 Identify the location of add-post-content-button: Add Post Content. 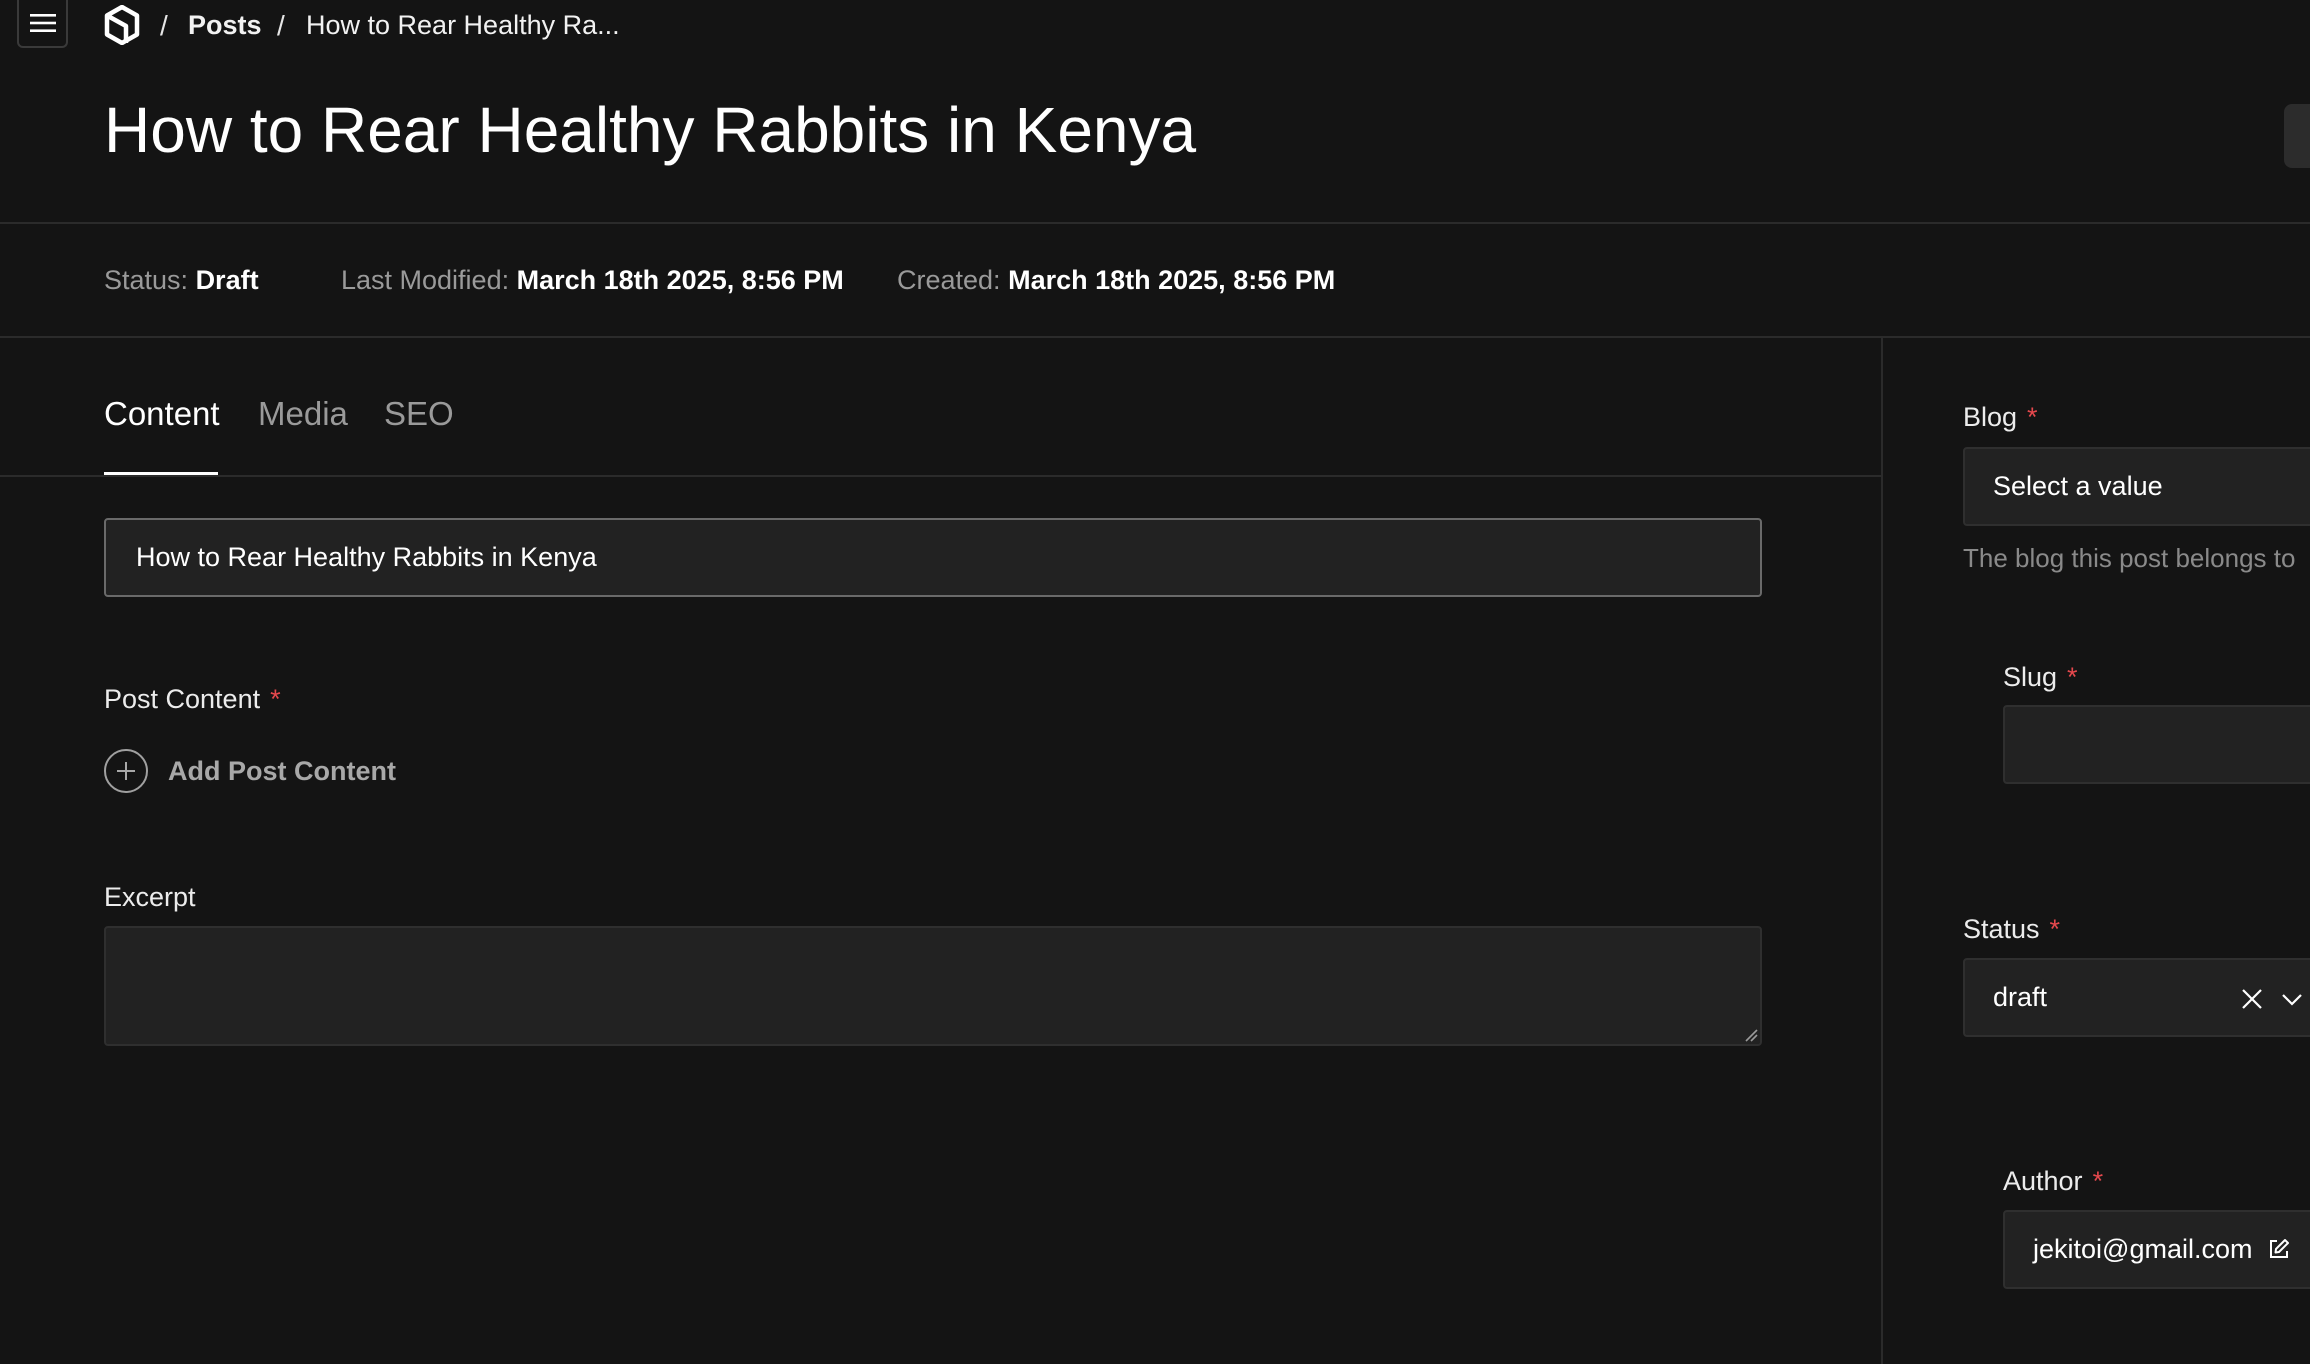
(250, 771).